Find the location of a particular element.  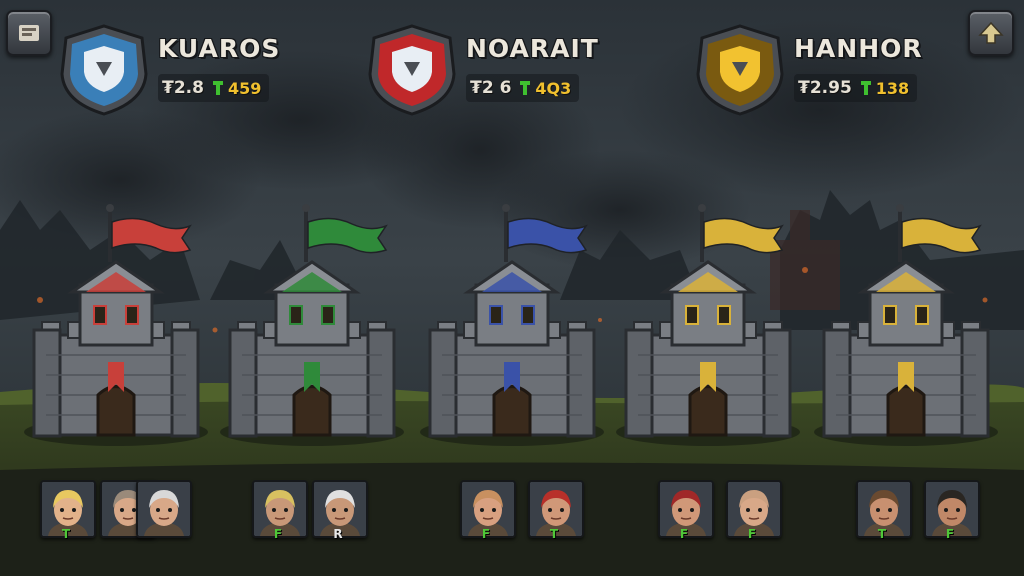

faction-stats: ₮2.8 459 is located at coordinates (214, 88).